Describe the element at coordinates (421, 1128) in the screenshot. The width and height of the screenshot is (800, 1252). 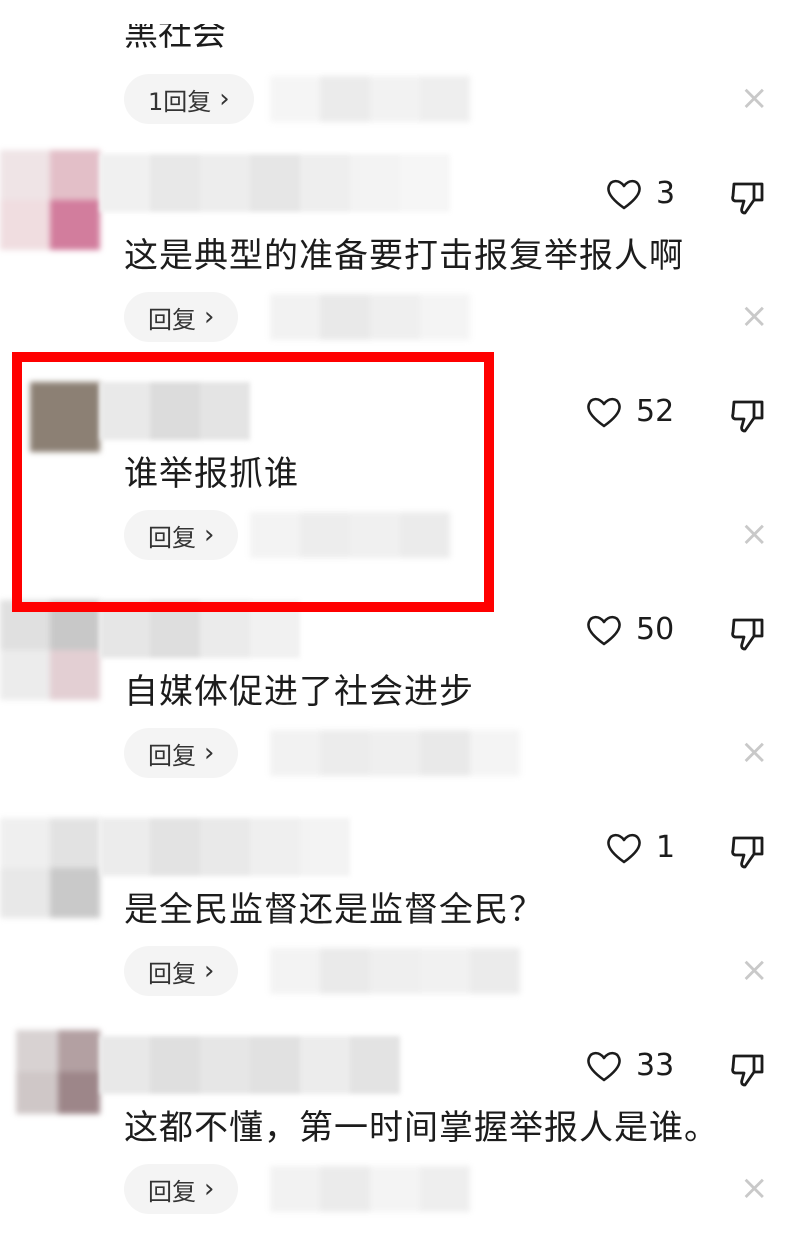
I see `comment-text: 这都不懂，第一时间掌握举报人是谁。` at that location.